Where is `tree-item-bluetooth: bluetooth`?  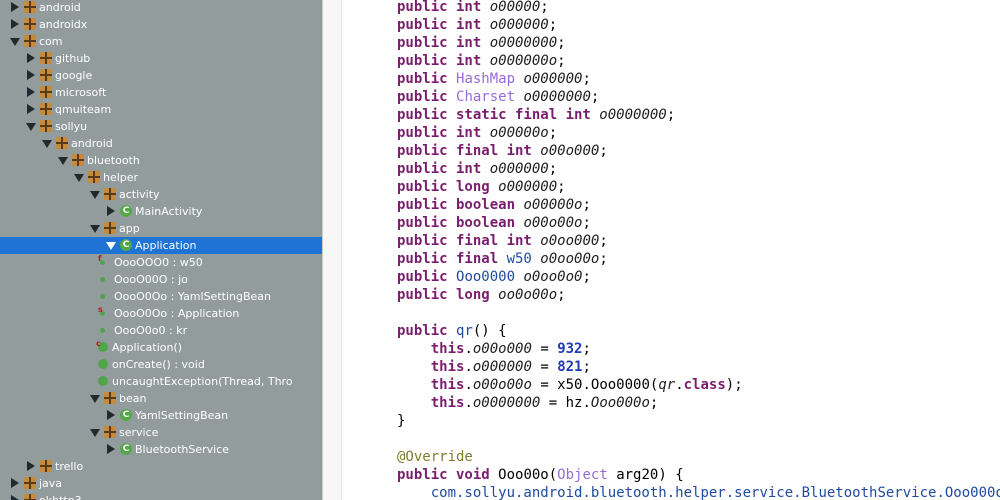 tree-item-bluetooth: bluetooth is located at coordinates (161, 160).